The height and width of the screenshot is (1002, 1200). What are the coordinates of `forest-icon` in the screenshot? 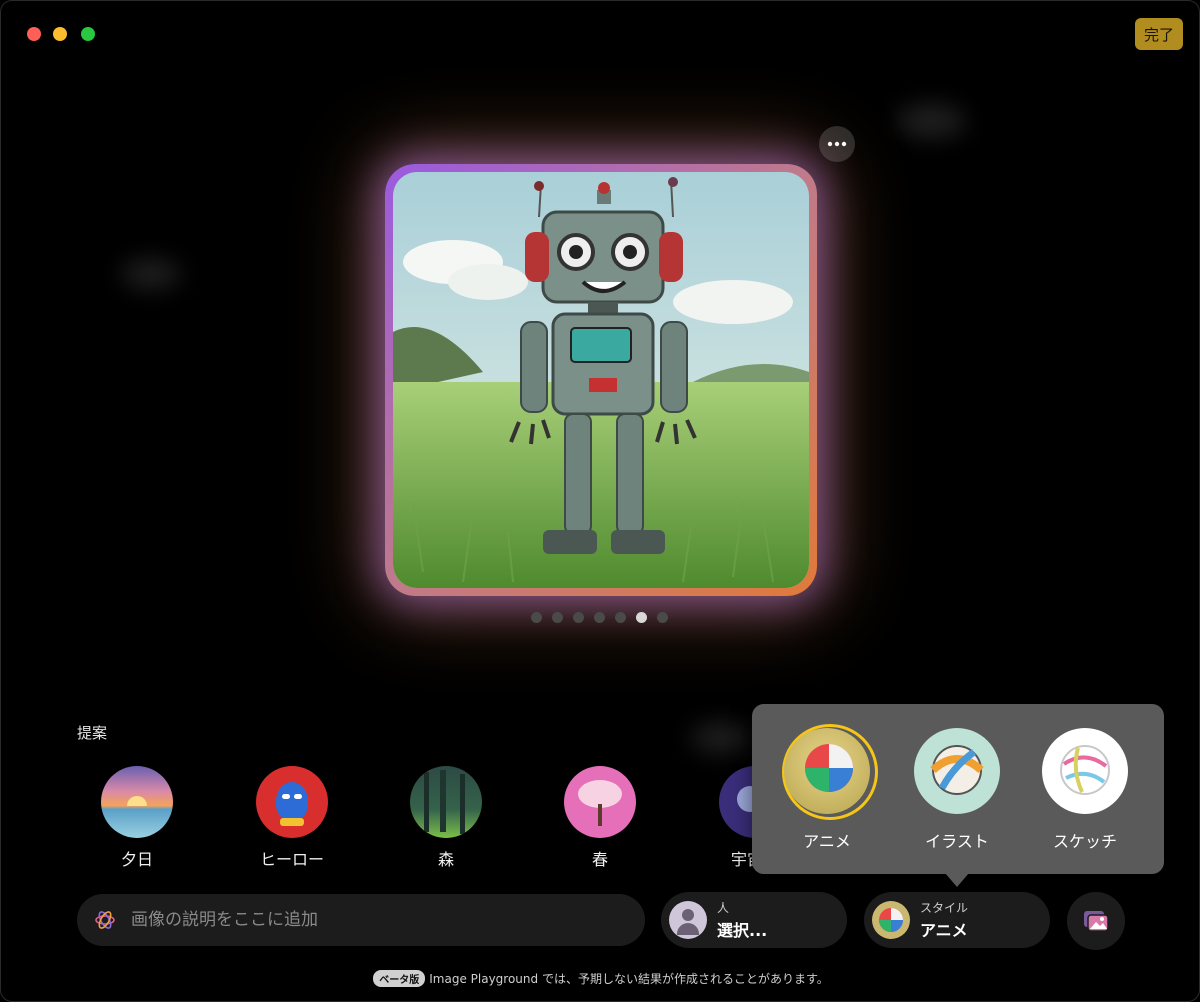 It's located at (446, 802).